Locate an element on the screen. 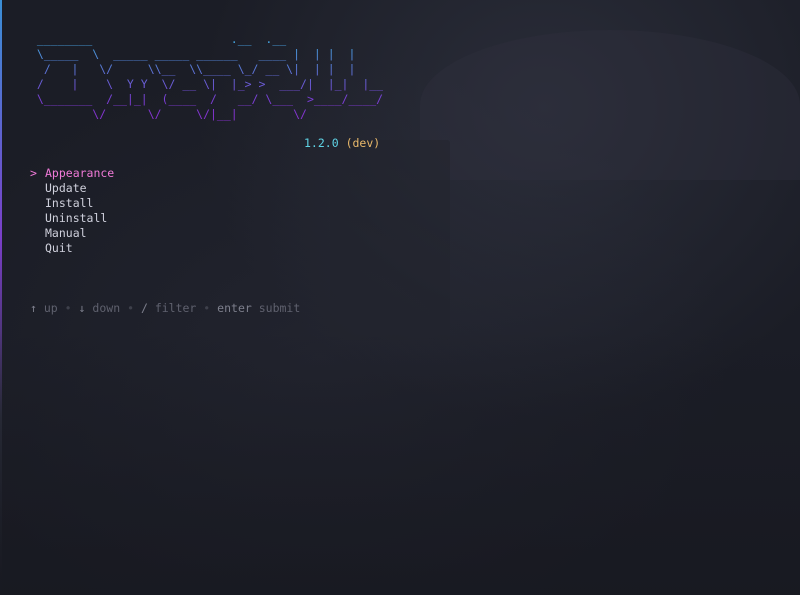  menu-item-label: Quit is located at coordinates (59, 248).